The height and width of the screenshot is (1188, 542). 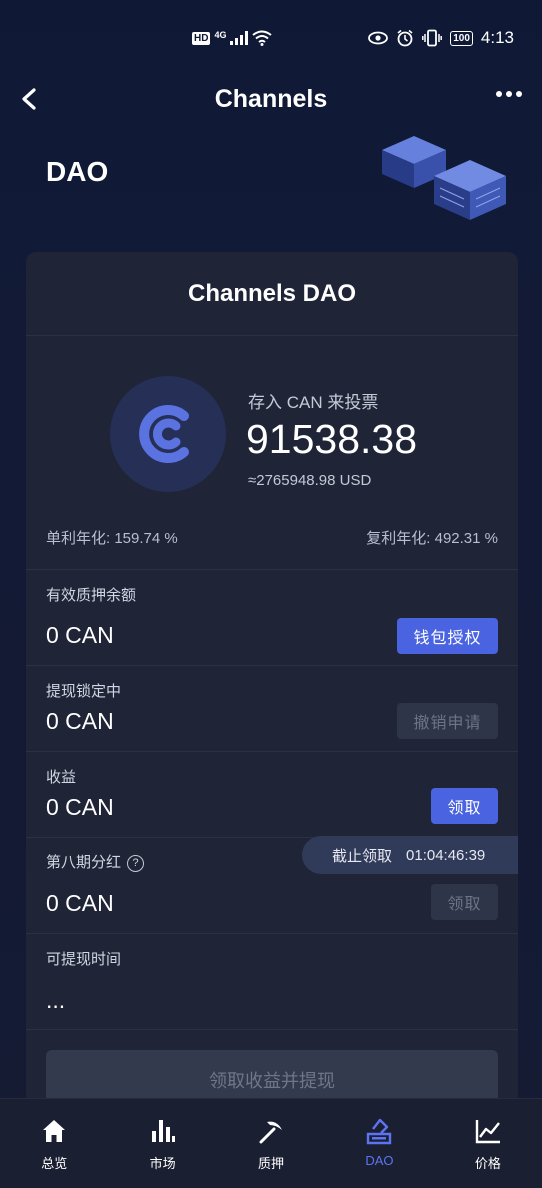 What do you see at coordinates (447, 721) in the screenshot?
I see `cancel-request-button: 撤销申请` at bounding box center [447, 721].